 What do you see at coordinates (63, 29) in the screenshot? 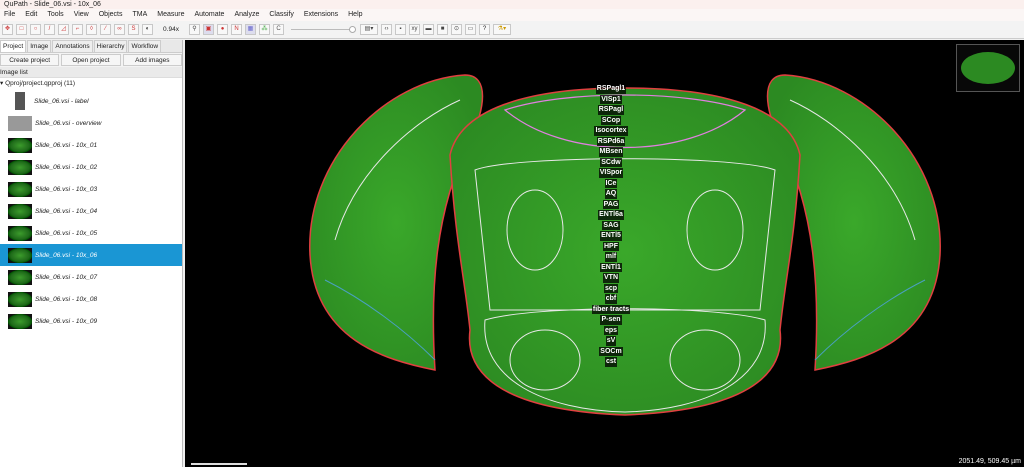
I see `polygon-tool-button: ◿` at bounding box center [63, 29].